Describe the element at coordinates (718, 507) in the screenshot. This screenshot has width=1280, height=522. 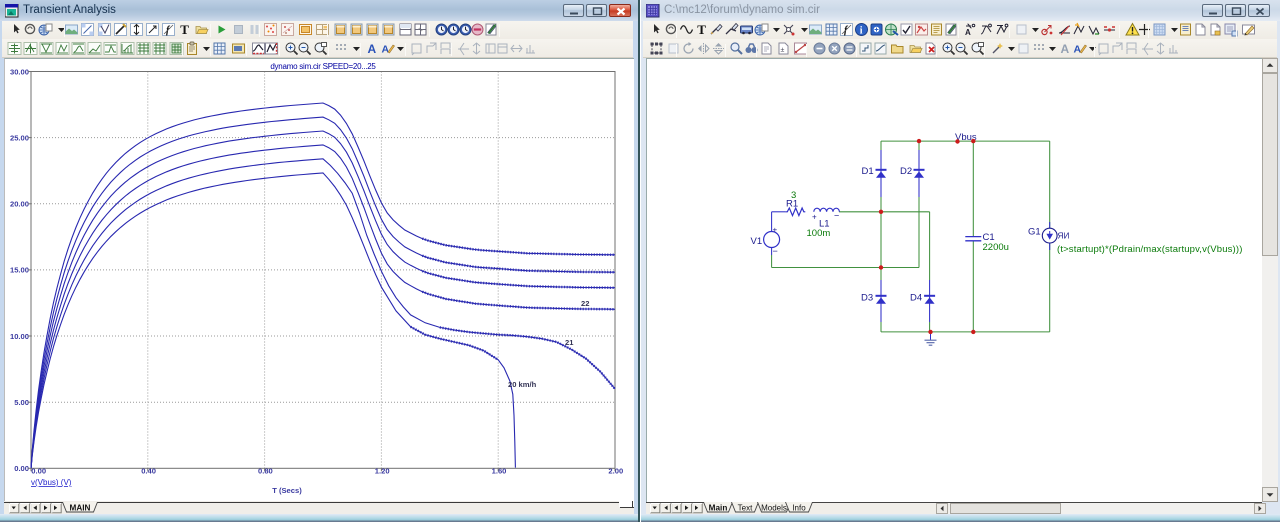
I see `svg-text: Main` at that location.